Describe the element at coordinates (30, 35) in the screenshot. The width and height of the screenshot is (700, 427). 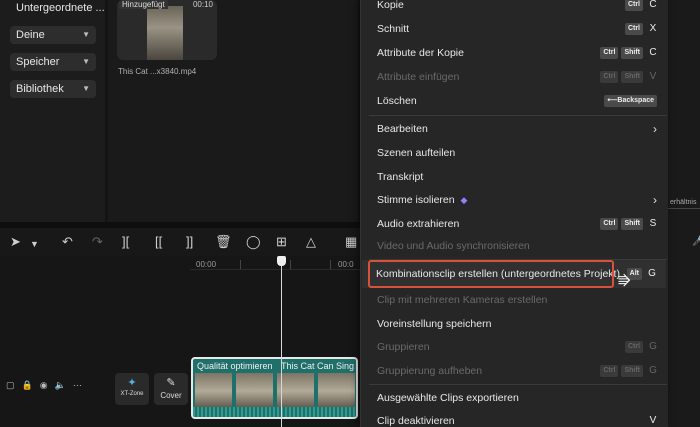
I see `sidebar-item-label: Deine` at that location.